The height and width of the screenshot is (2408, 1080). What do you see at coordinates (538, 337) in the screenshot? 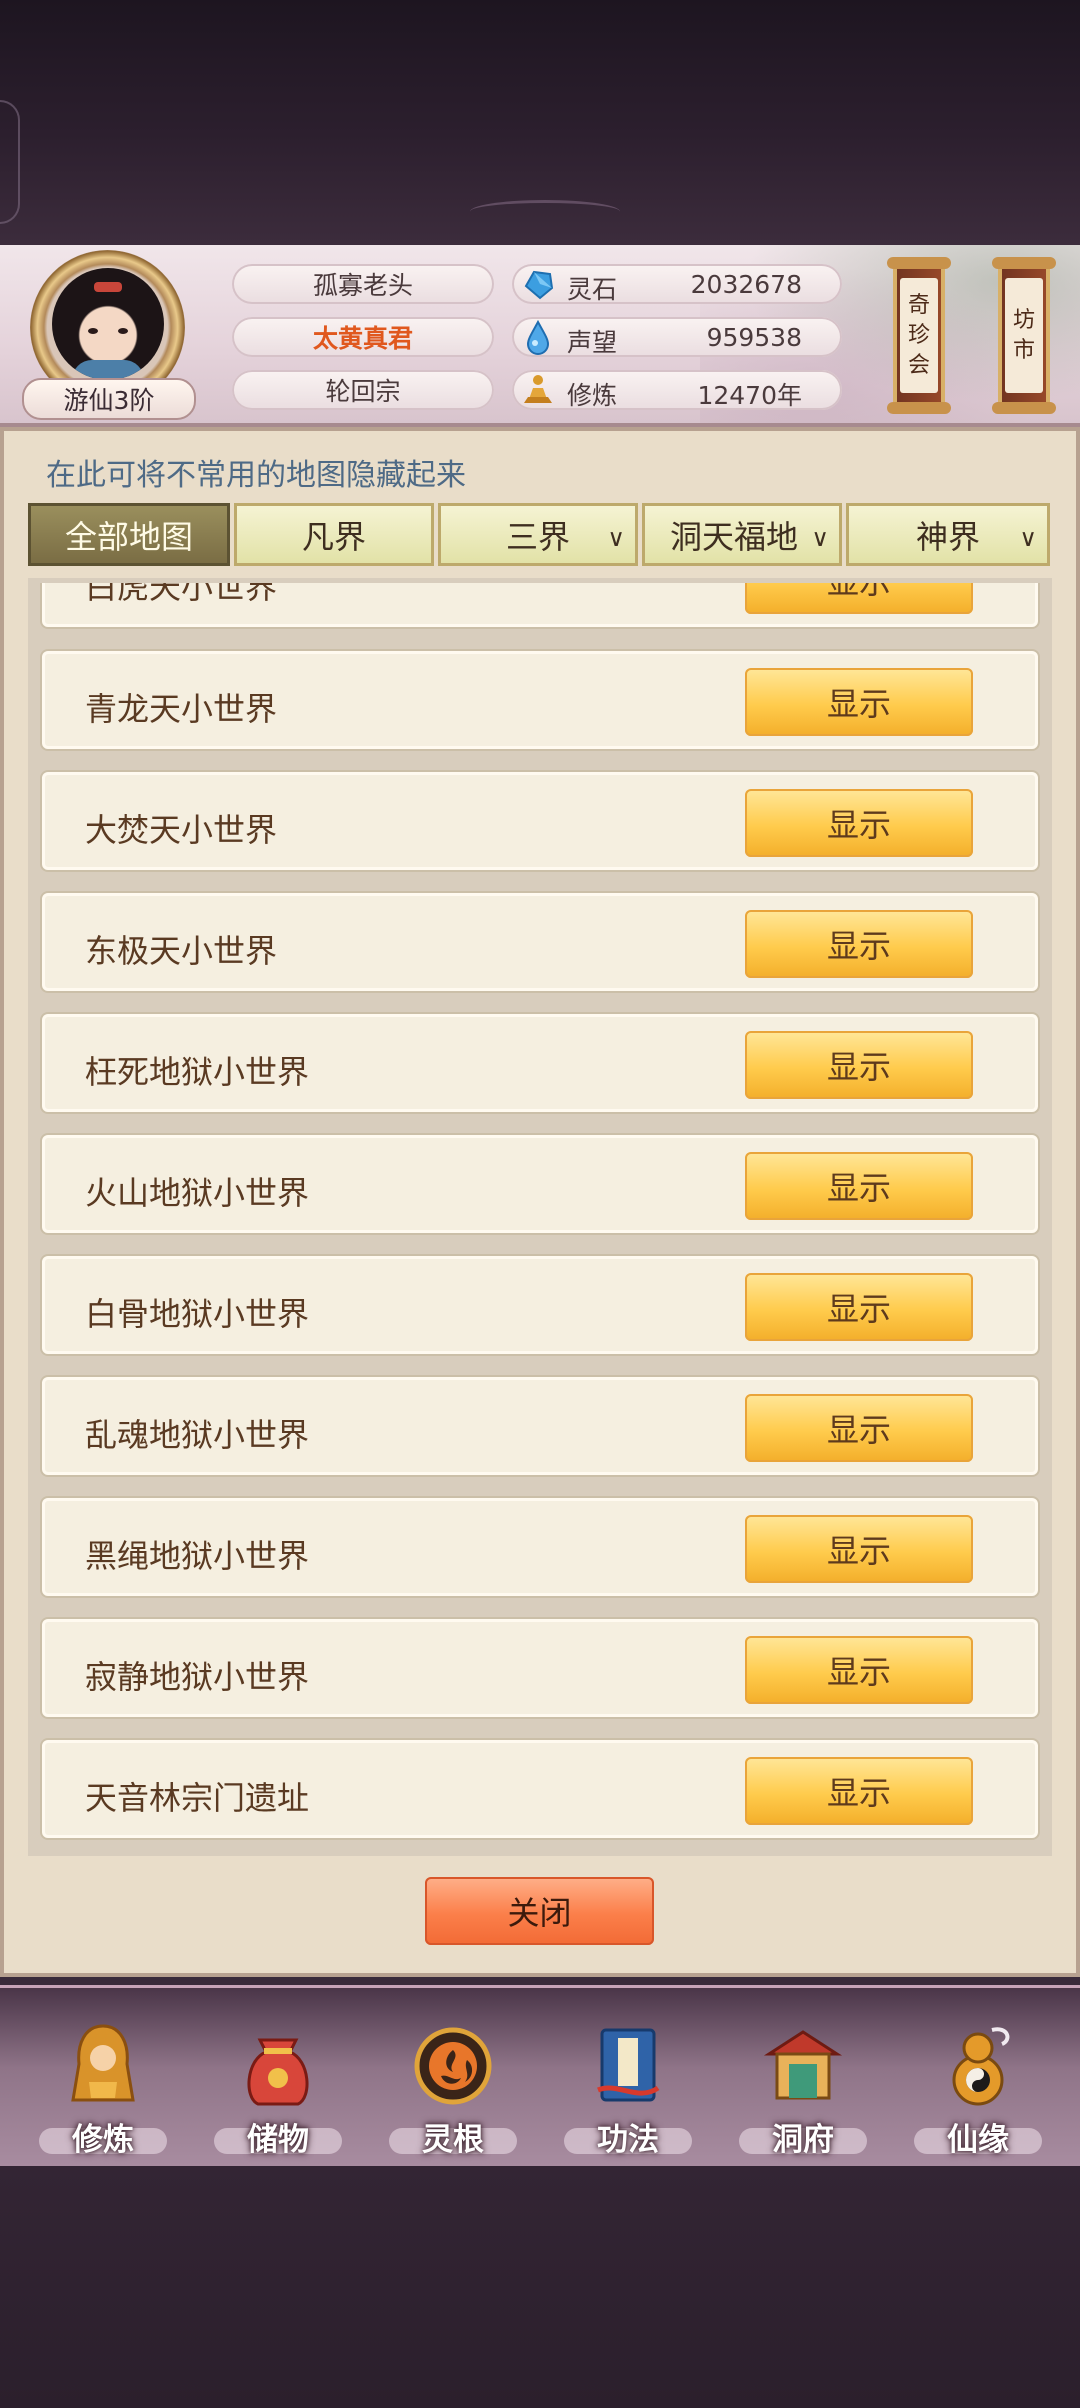
I see `prestige-drop-icon` at bounding box center [538, 337].